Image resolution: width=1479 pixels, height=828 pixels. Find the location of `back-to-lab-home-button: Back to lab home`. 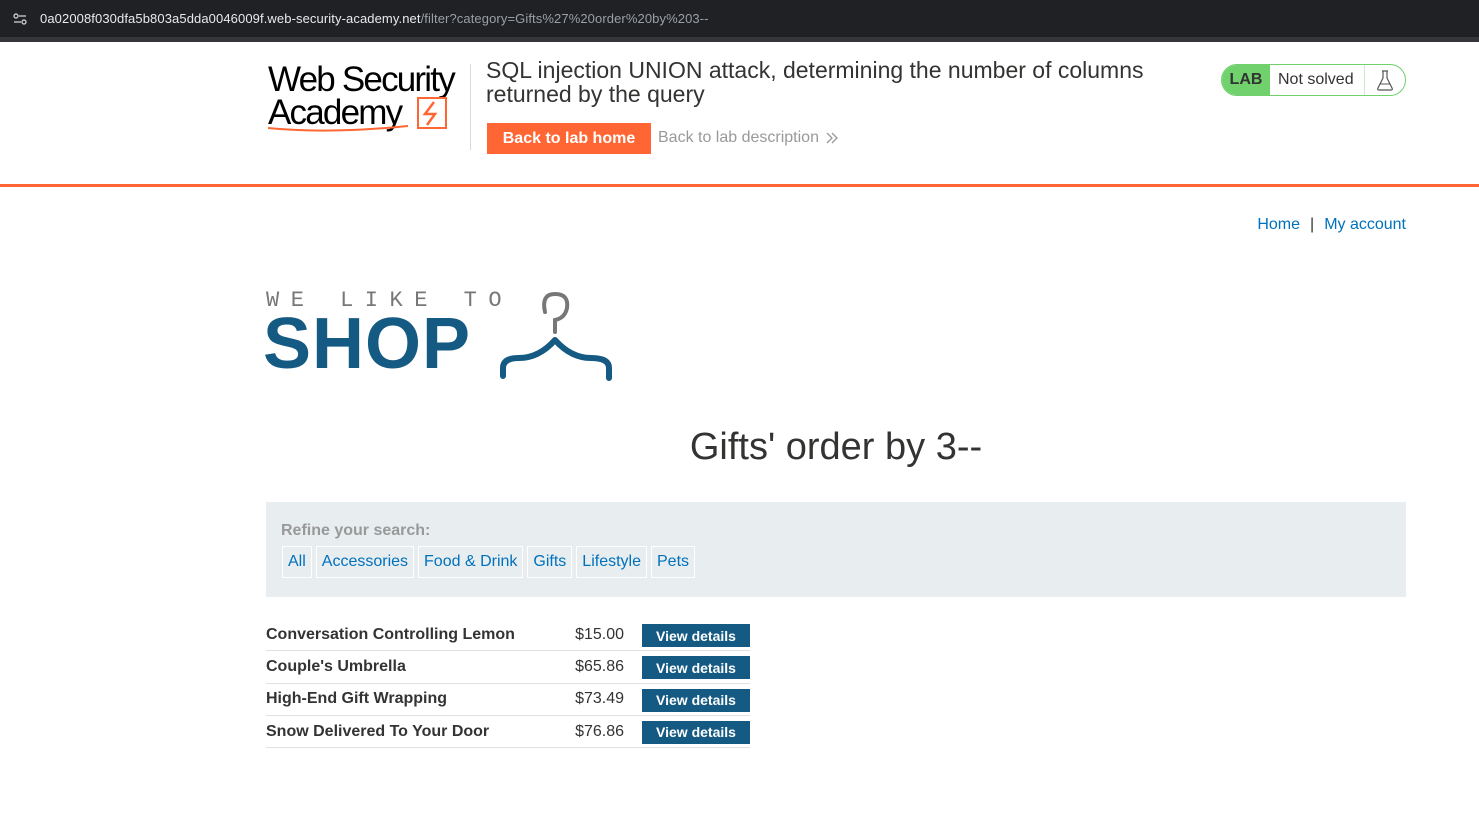

back-to-lab-home-button: Back to lab home is located at coordinates (569, 138).